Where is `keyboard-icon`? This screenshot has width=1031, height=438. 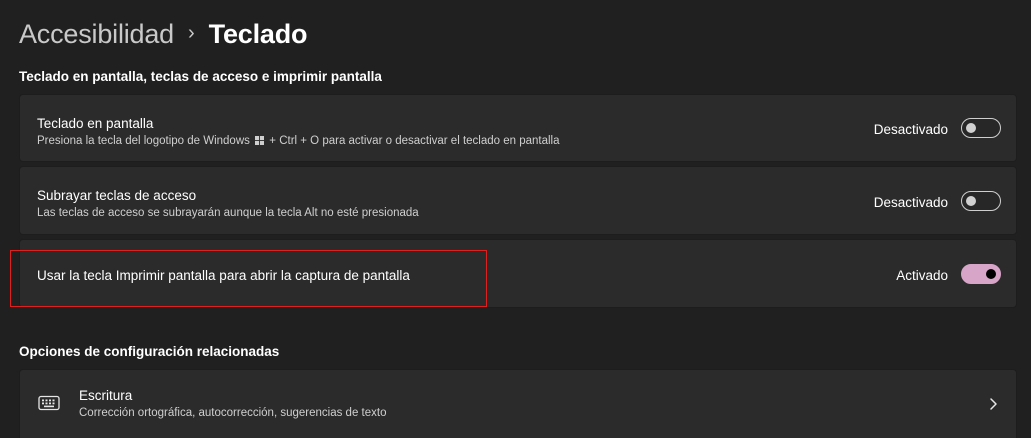
keyboard-icon is located at coordinates (49, 403).